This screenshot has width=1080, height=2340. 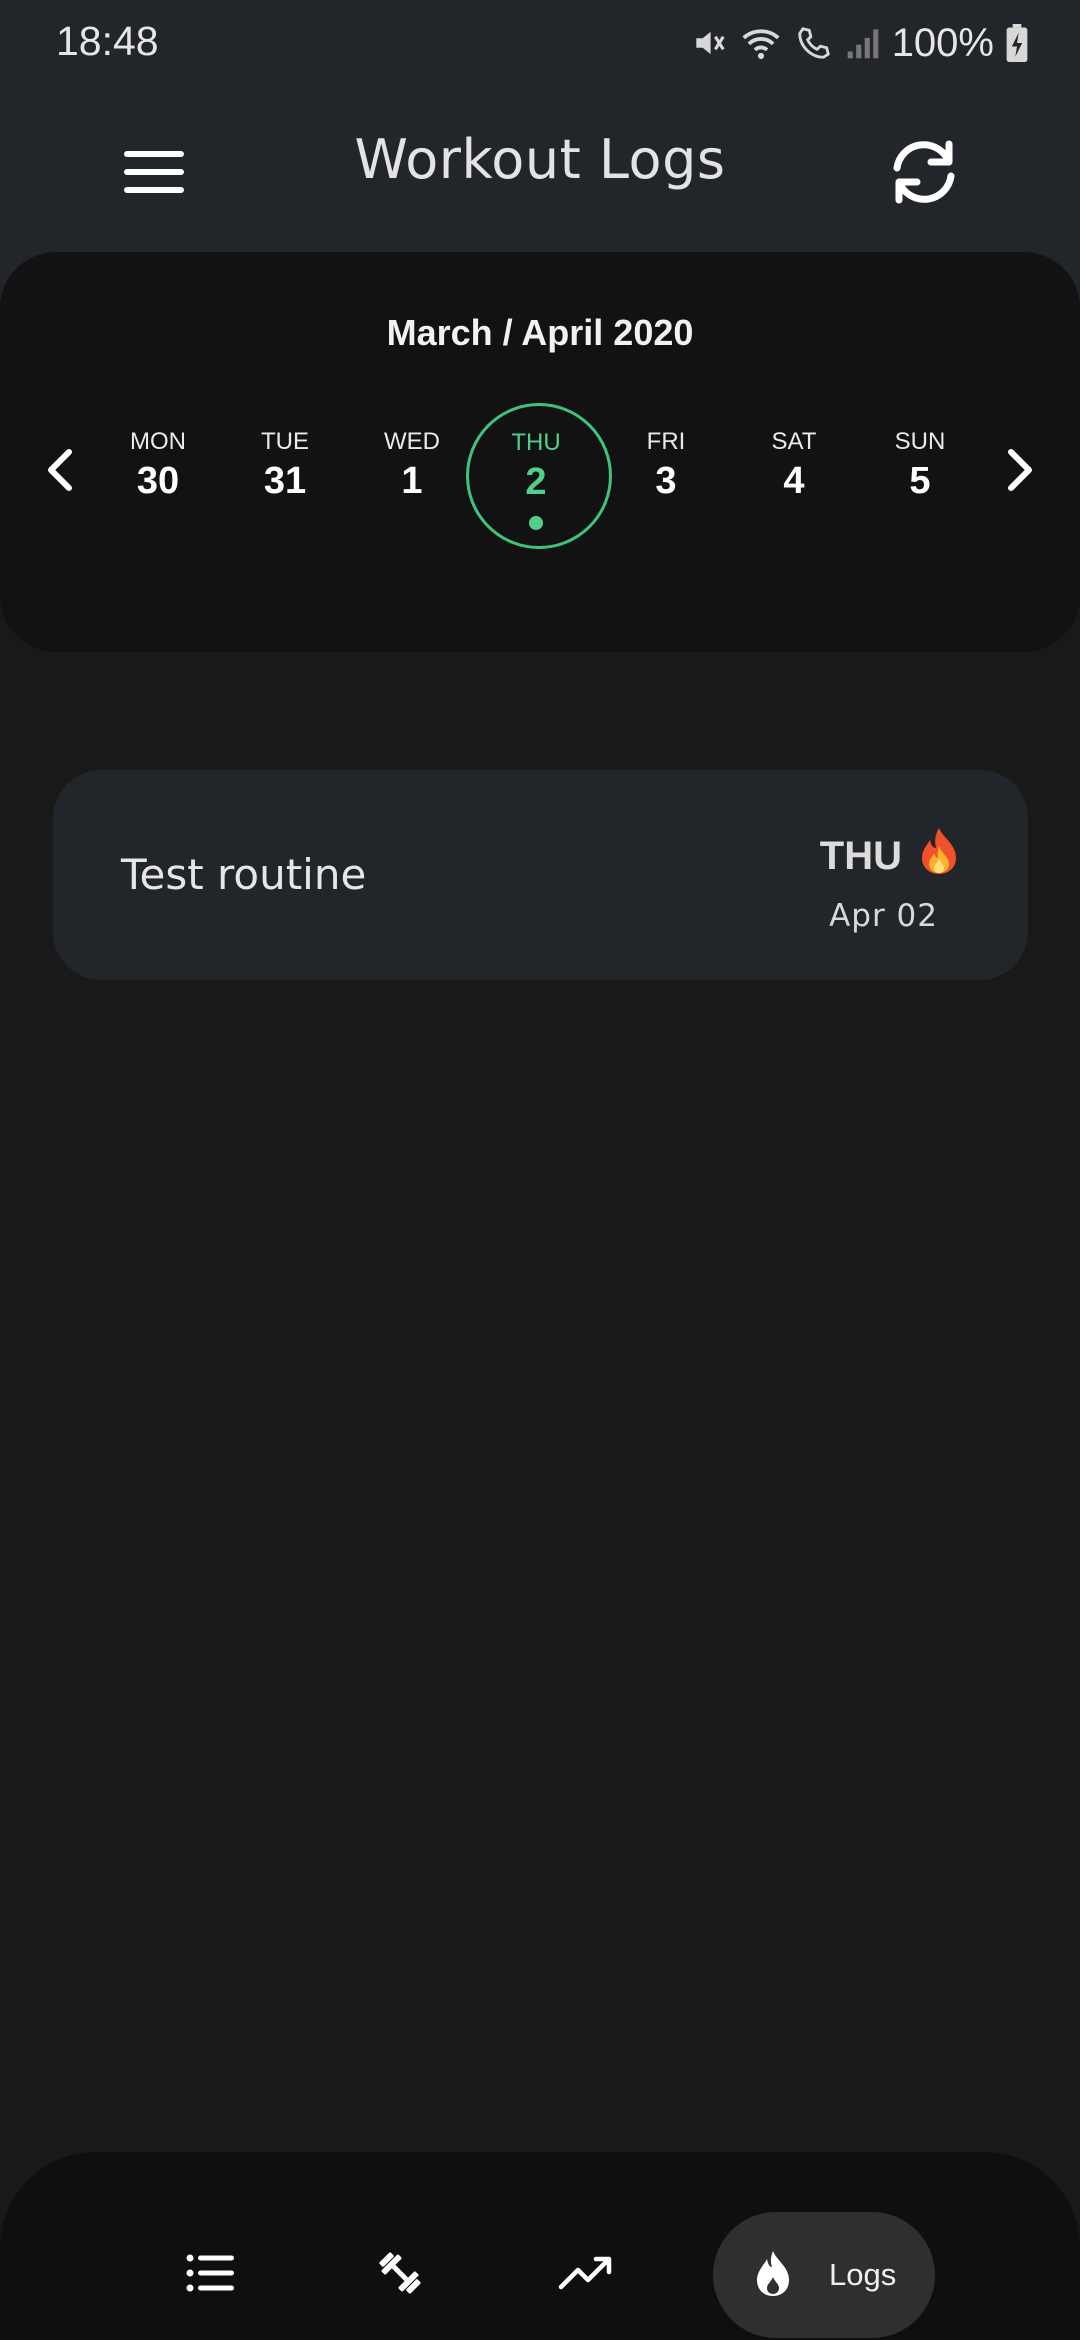 I want to click on day-sat: SAT 4, so click(x=794, y=472).